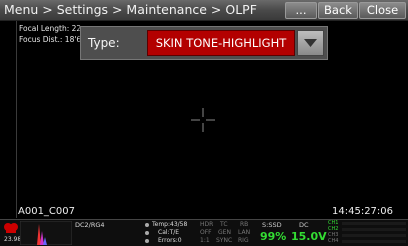  What do you see at coordinates (90, 225) in the screenshot?
I see `format-readout: DC2/RG4` at bounding box center [90, 225].